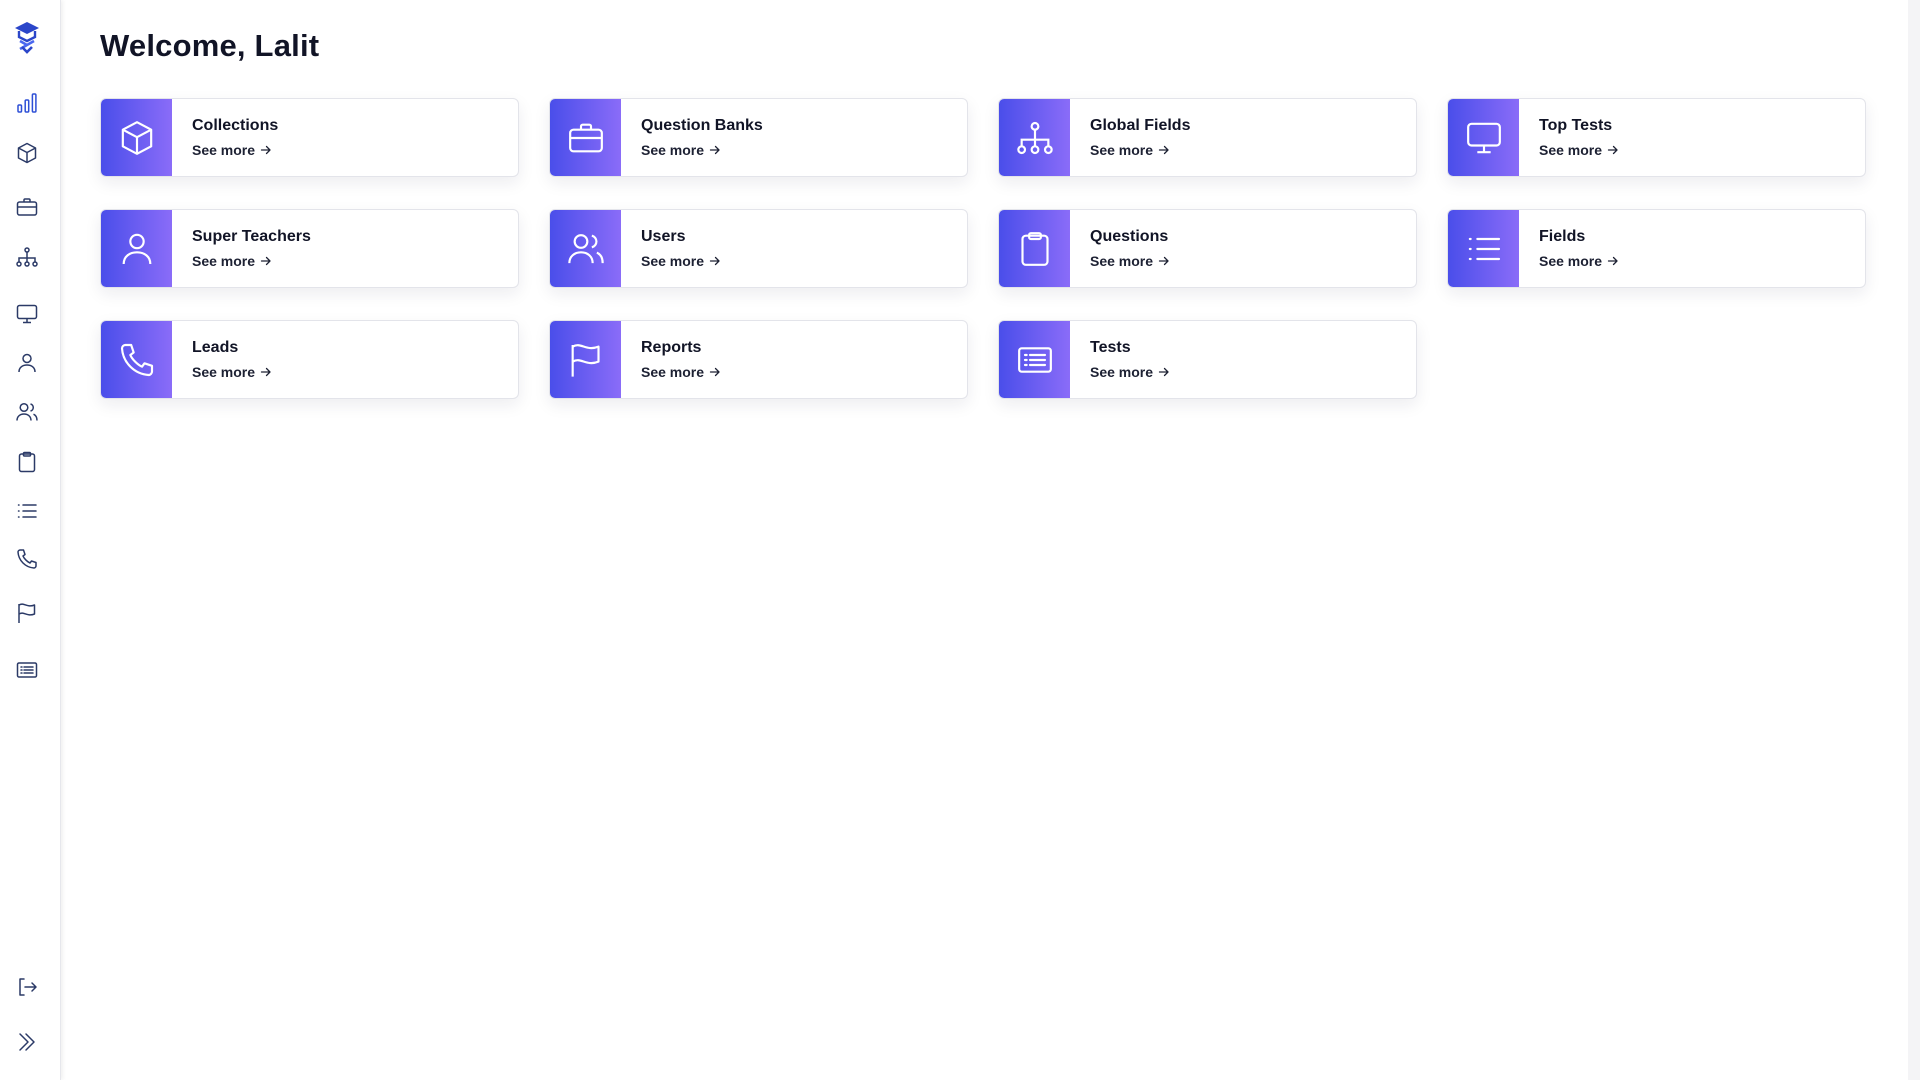  I want to click on logout-icon, so click(27, 987).